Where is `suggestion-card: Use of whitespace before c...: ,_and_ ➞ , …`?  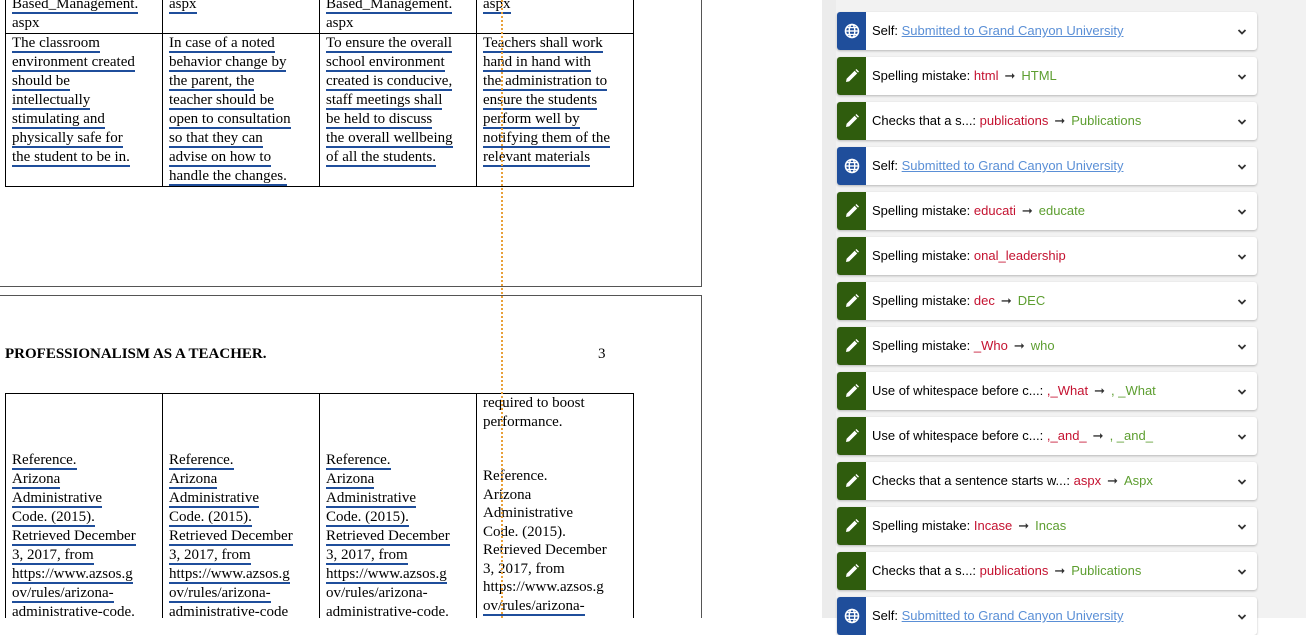
suggestion-card: Use of whitespace before c...: ,_and_ ➞ , … is located at coordinates (1047, 436).